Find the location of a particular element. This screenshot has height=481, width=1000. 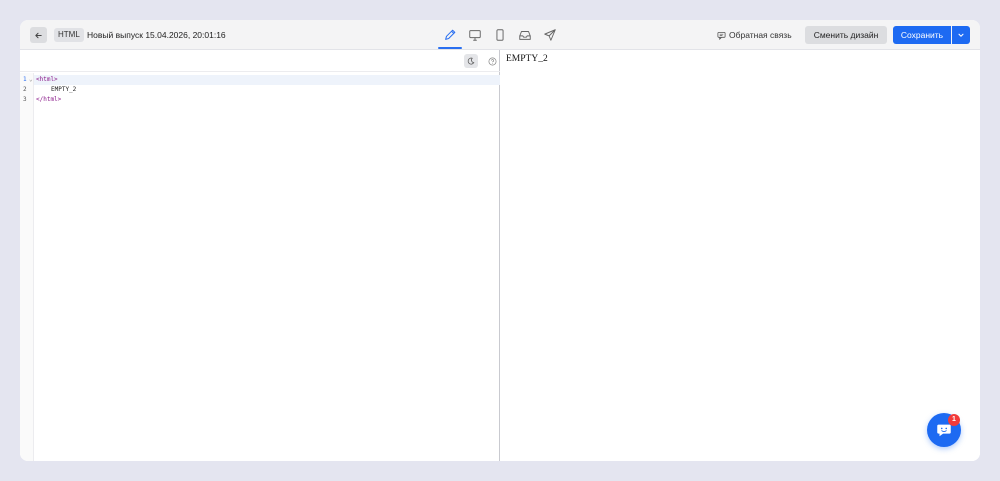

tab-desktop-preview is located at coordinates (475, 35).